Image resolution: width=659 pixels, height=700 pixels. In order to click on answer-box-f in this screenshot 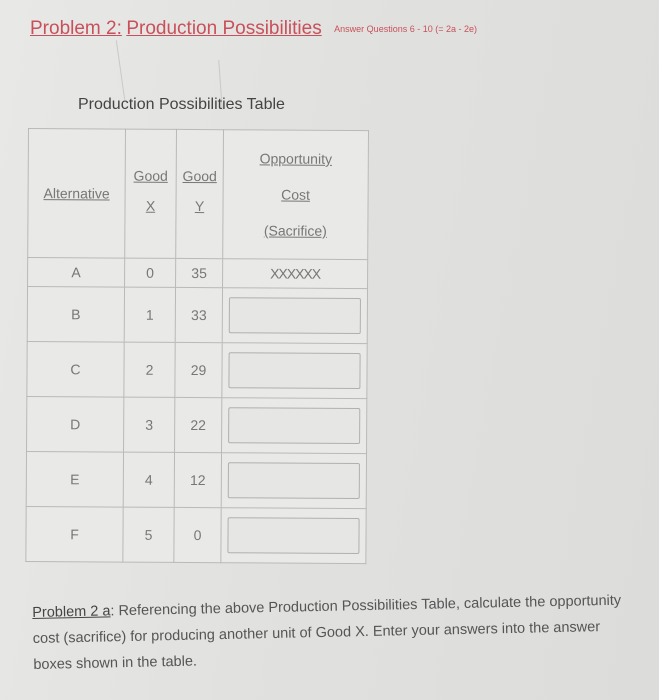, I will do `click(293, 536)`.